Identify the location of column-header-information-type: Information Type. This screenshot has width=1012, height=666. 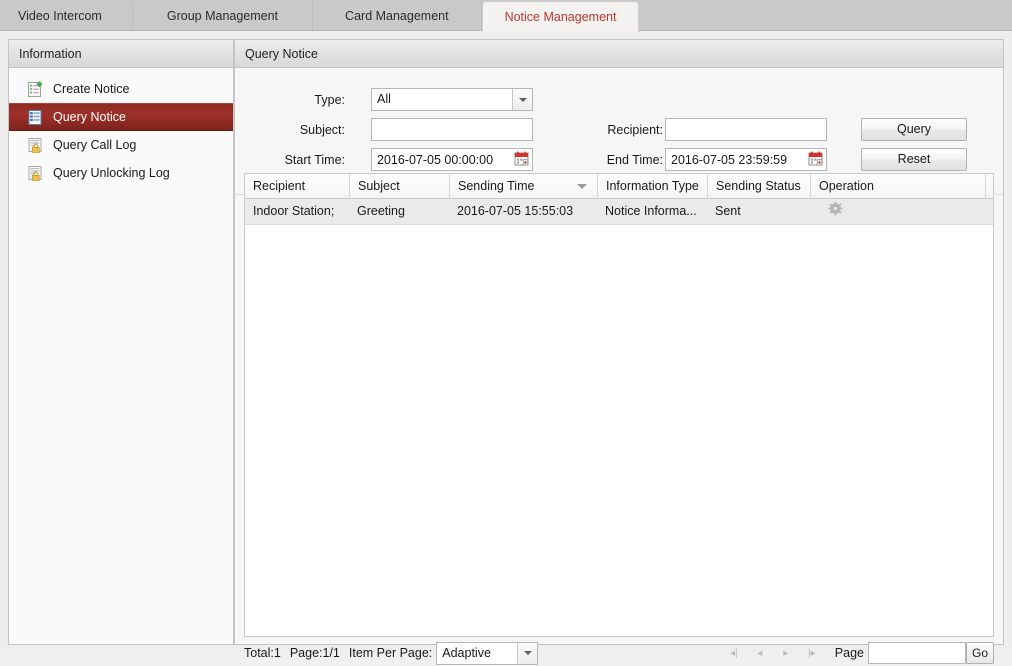
(652, 186).